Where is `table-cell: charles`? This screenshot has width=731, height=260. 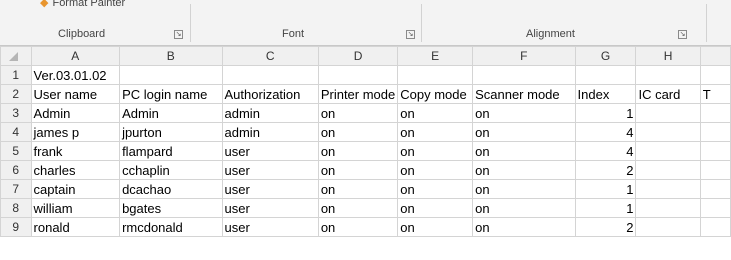 table-cell: charles is located at coordinates (75, 170).